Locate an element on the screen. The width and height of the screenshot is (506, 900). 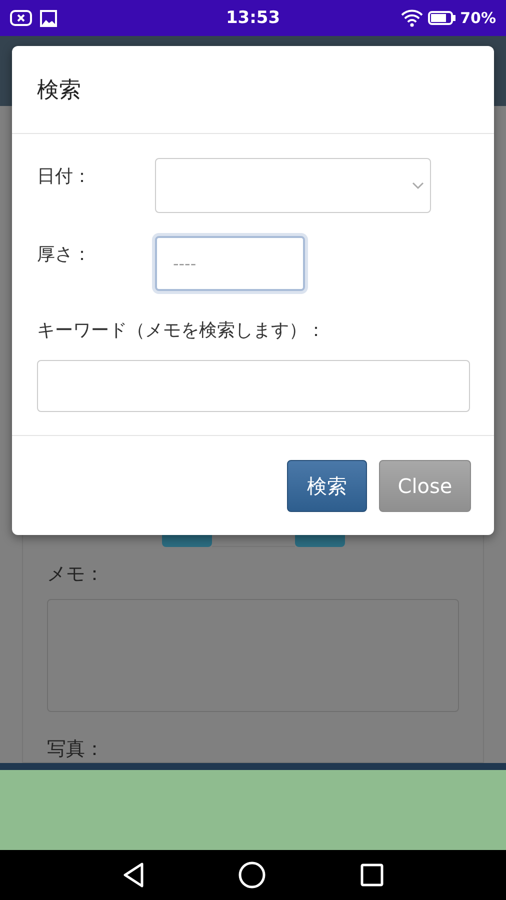
wifi-icon is located at coordinates (412, 18).